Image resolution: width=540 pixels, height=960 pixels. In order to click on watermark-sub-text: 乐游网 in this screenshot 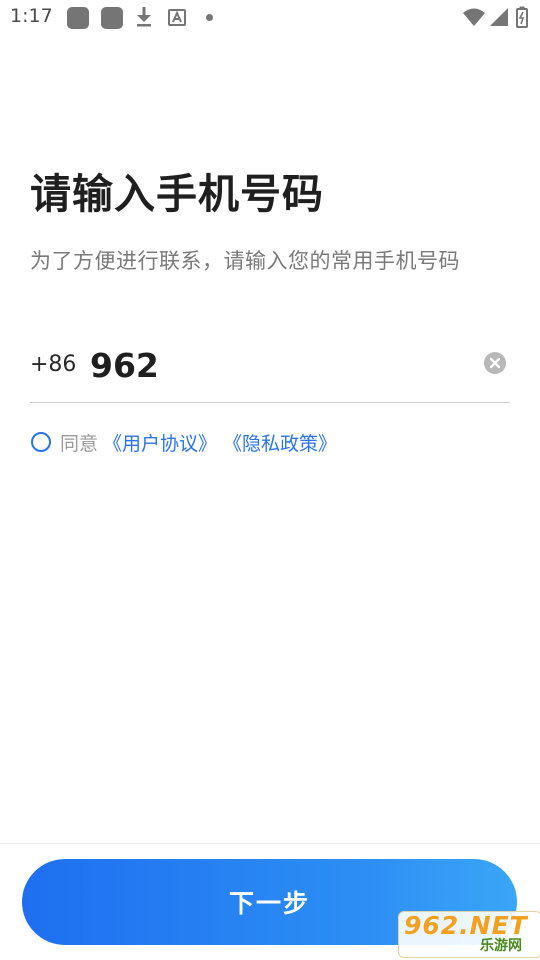, I will do `click(501, 946)`.